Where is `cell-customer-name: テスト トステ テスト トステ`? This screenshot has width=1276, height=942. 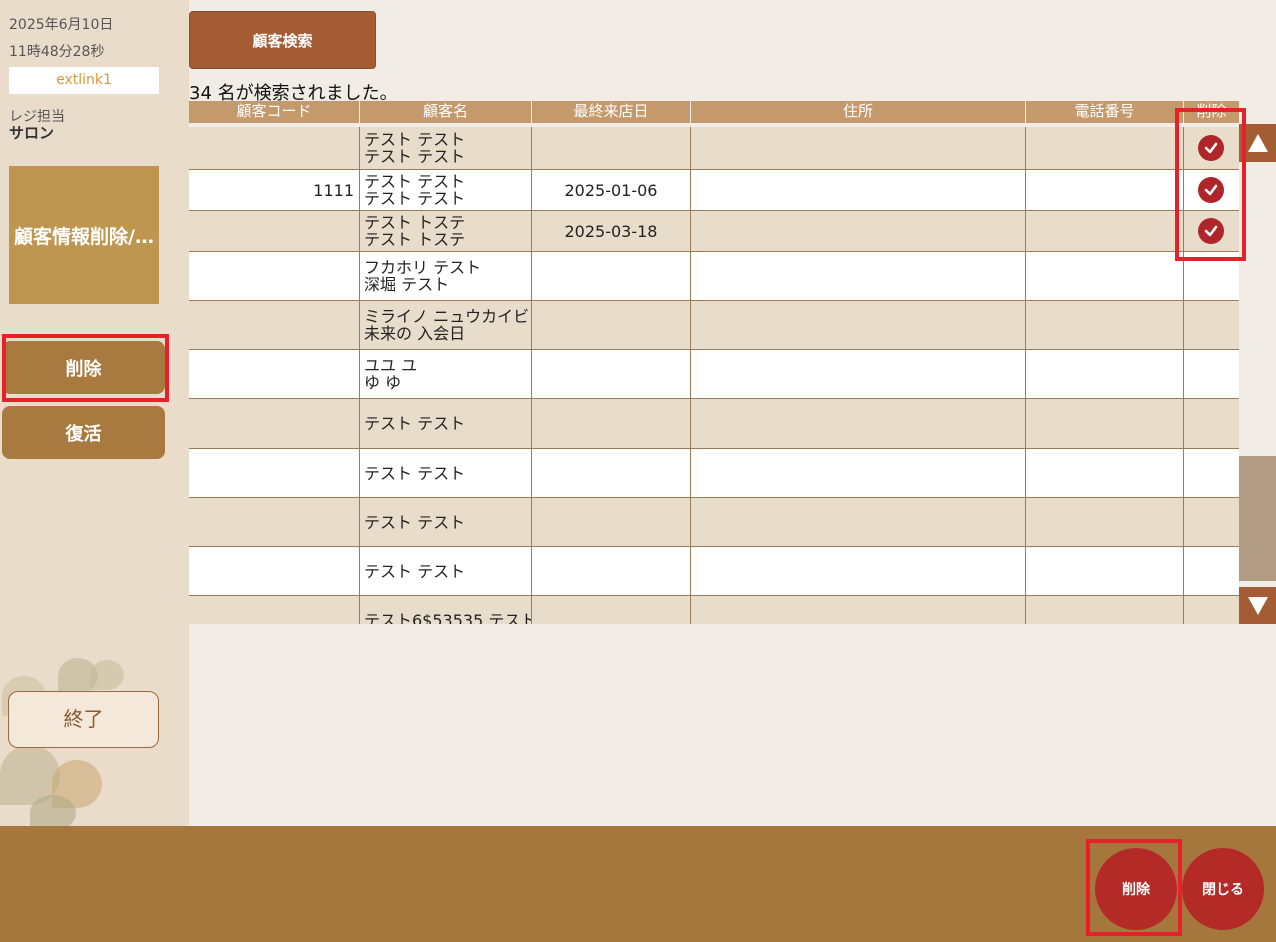
cell-customer-name: テスト トステ テスト トステ is located at coordinates (446, 231).